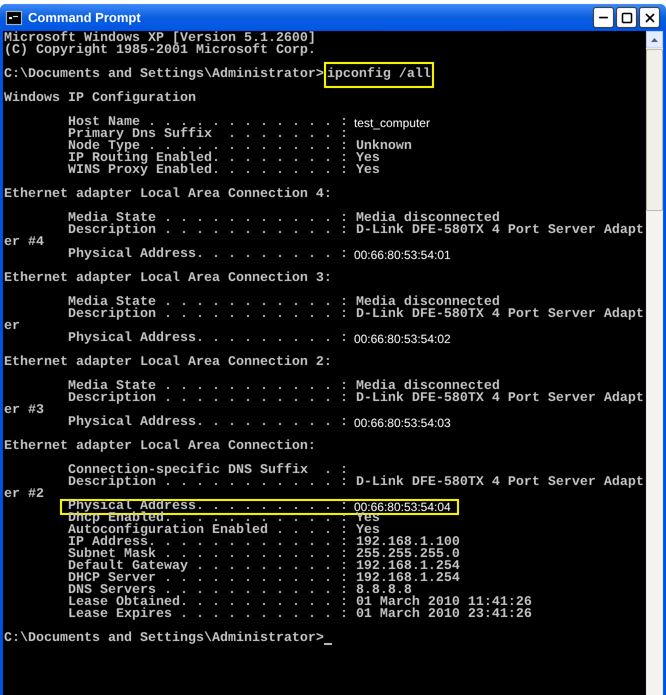 This screenshot has width=666, height=695. I want to click on field-label: WINS Proxy Enabled. . . . . . . . :, so click(208, 171).